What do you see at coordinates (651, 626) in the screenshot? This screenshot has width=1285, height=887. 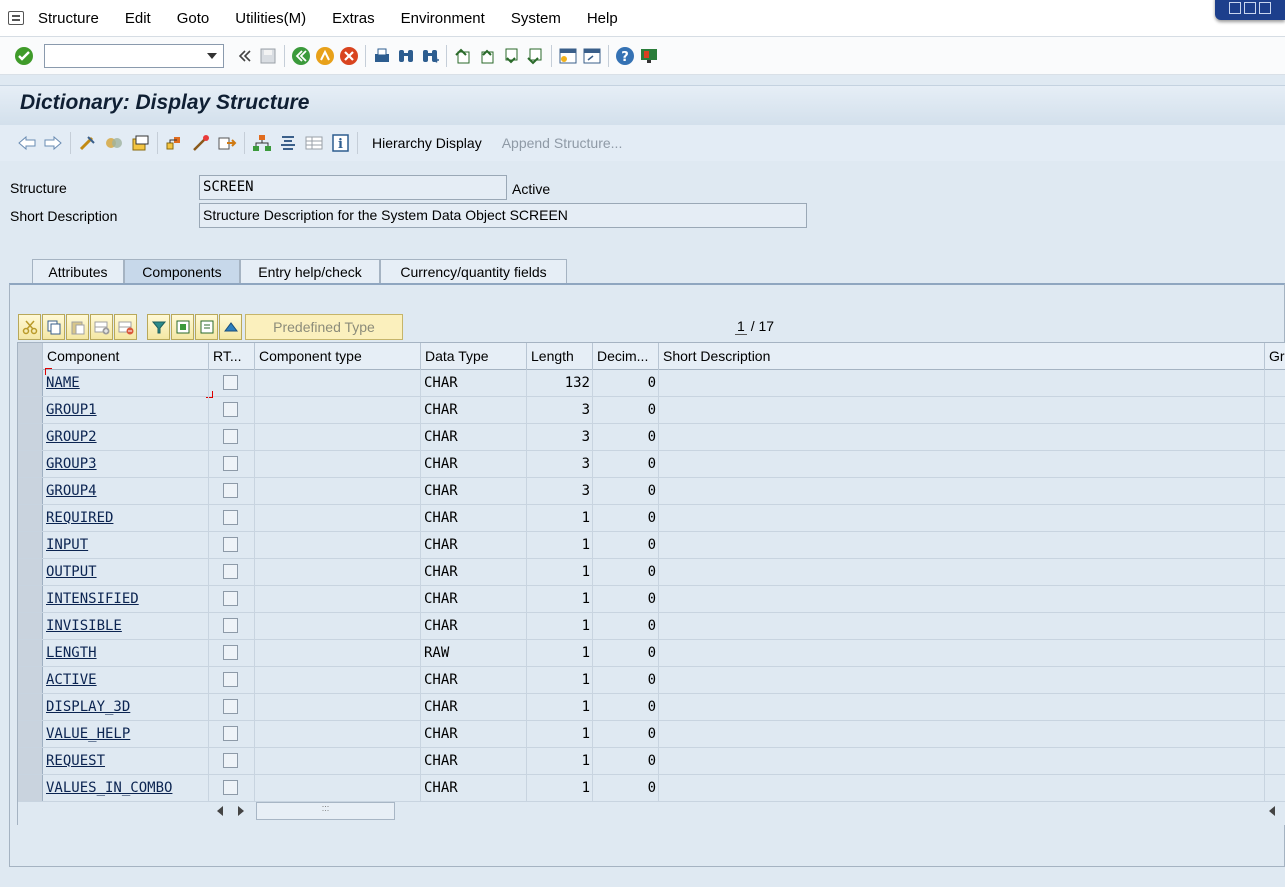 I see `table-row: INVISIBLE CHAR 1 0` at bounding box center [651, 626].